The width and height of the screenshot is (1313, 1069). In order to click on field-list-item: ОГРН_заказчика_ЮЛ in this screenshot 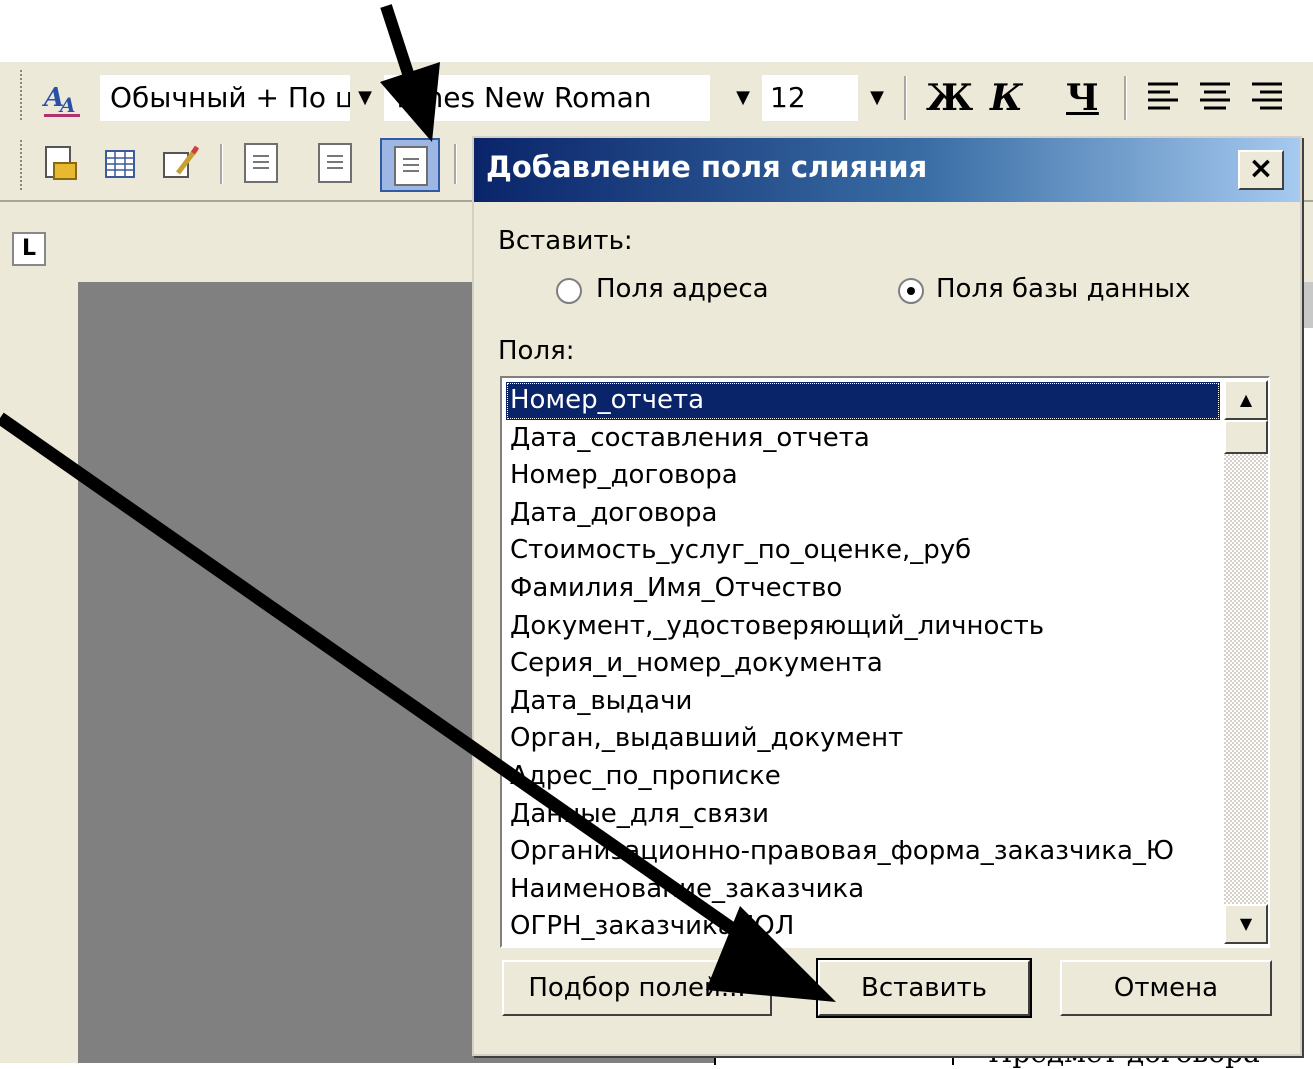, I will do `click(863, 927)`.